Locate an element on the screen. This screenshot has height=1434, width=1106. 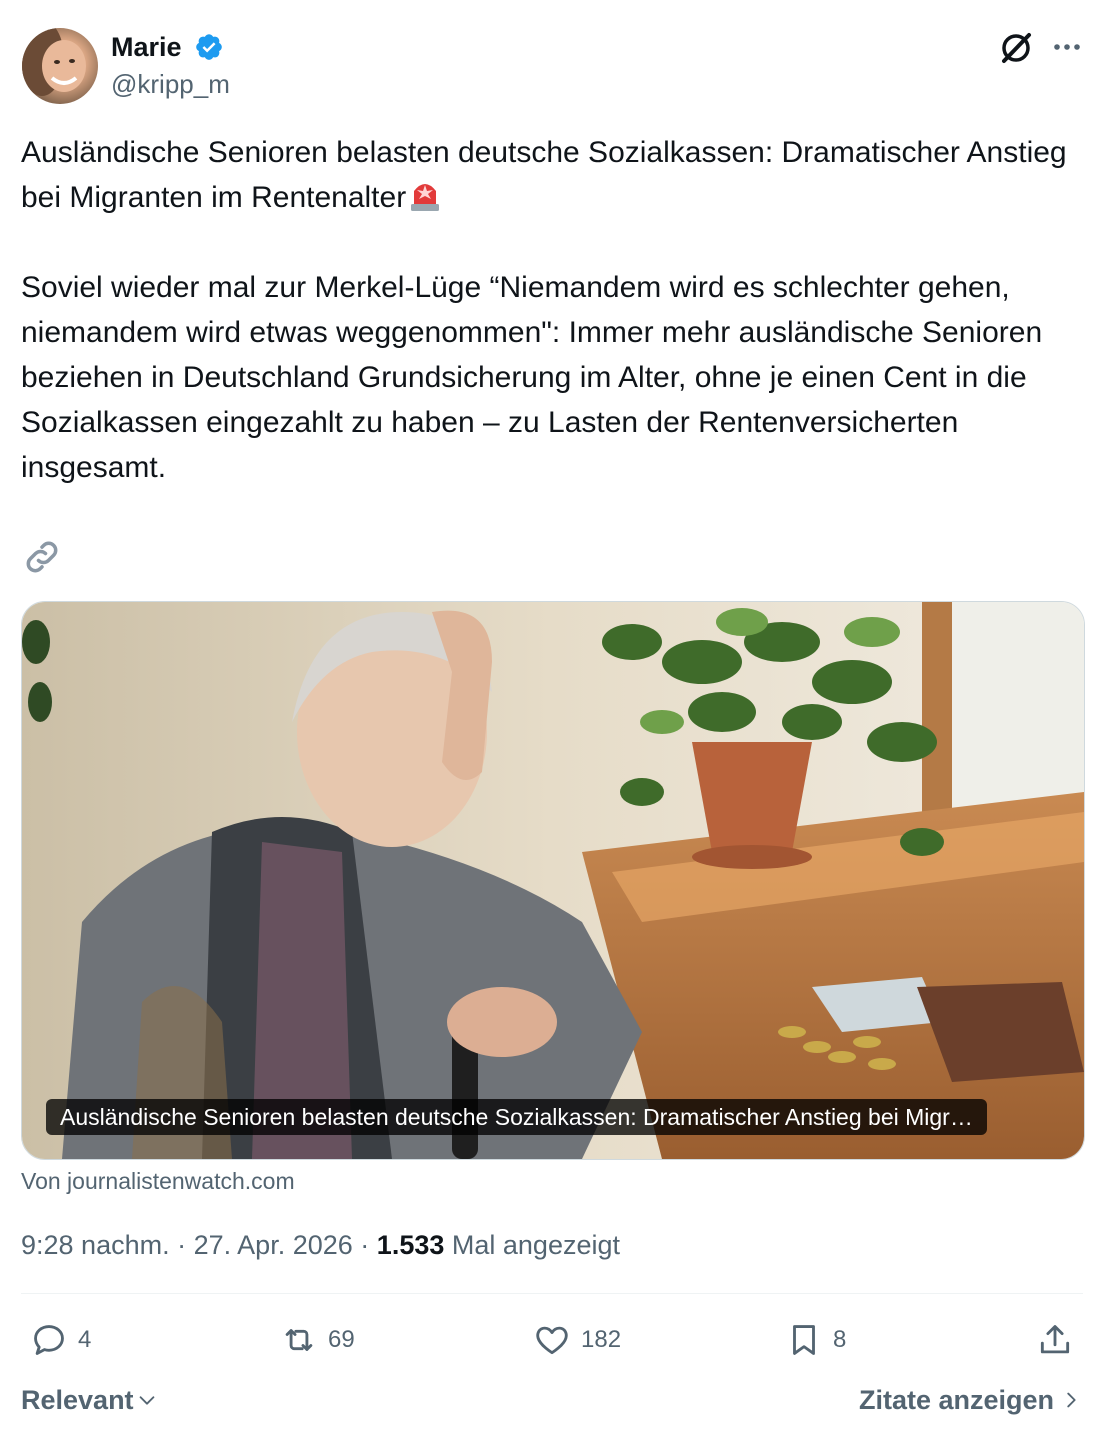
like-button: 182 is located at coordinates (577, 1340).